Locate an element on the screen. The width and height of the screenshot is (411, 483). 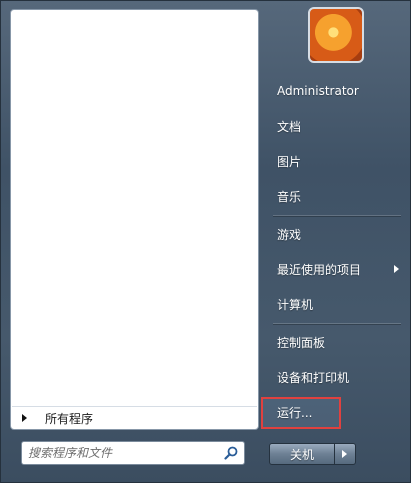
games-label: 游戏 is located at coordinates (289, 234).